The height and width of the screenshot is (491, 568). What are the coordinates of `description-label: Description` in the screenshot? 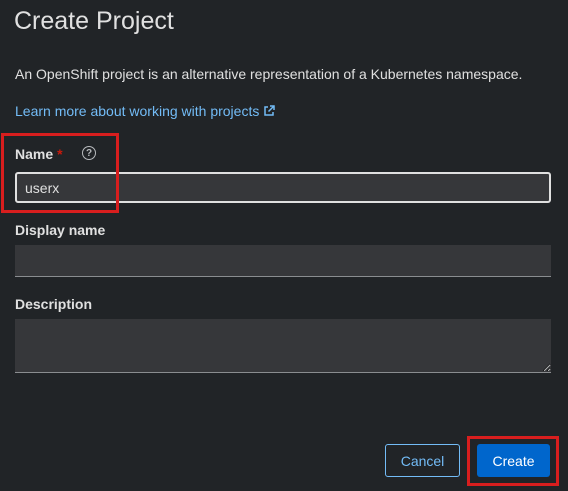 It's located at (54, 304).